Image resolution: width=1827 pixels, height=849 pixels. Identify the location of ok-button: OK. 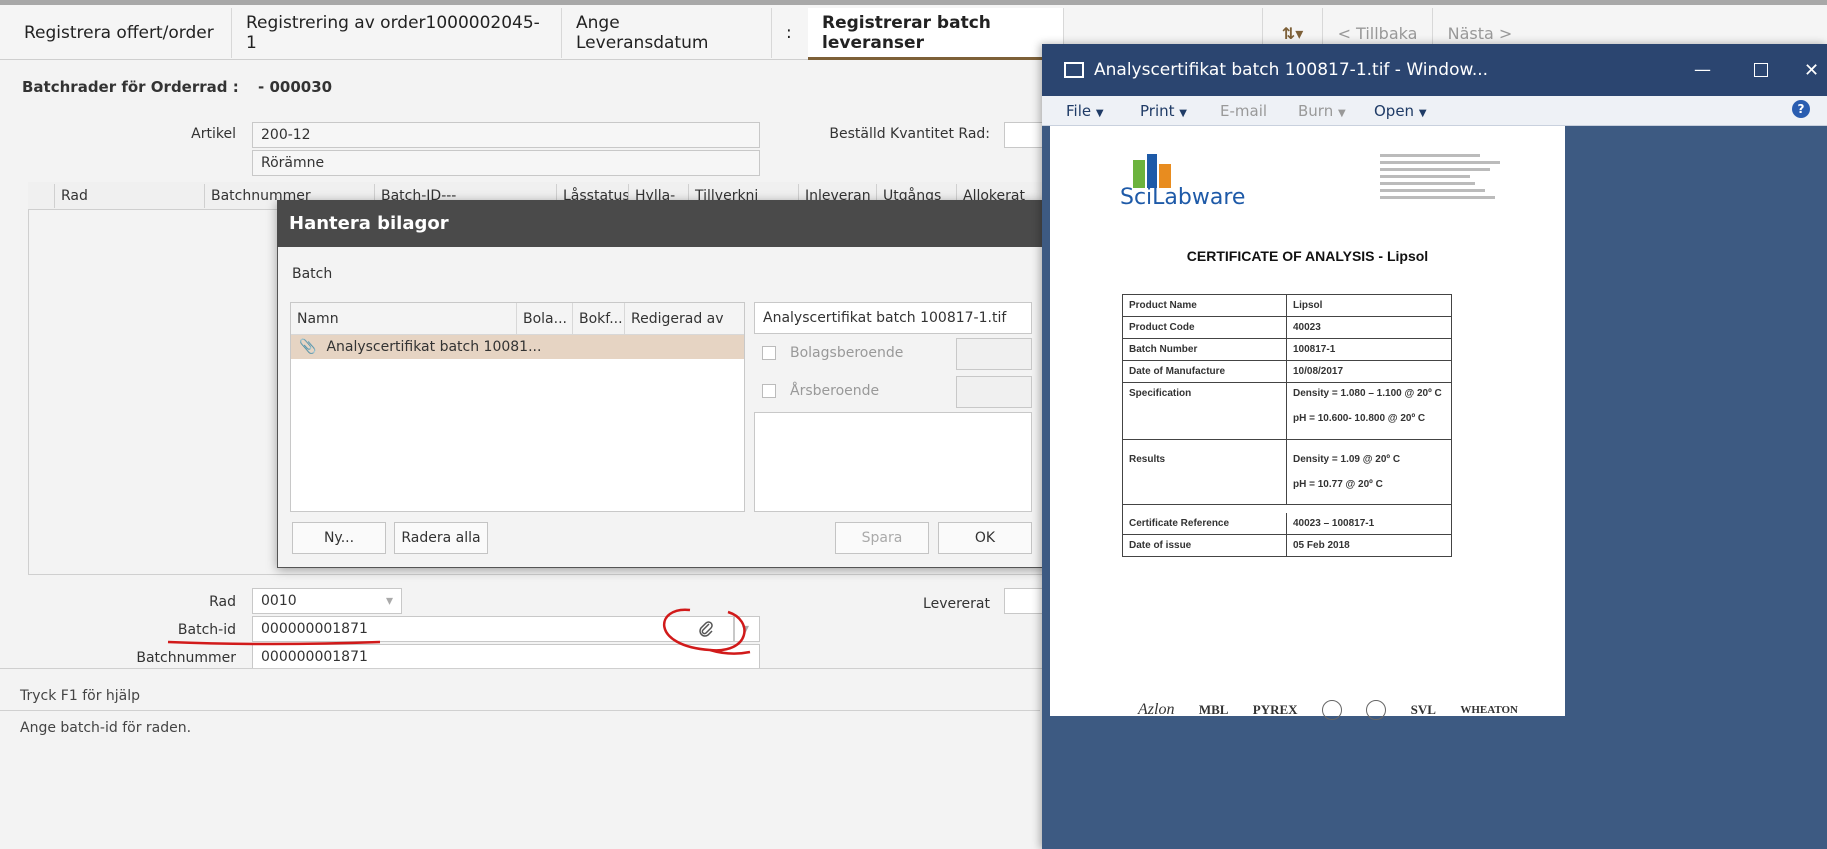
(985, 538).